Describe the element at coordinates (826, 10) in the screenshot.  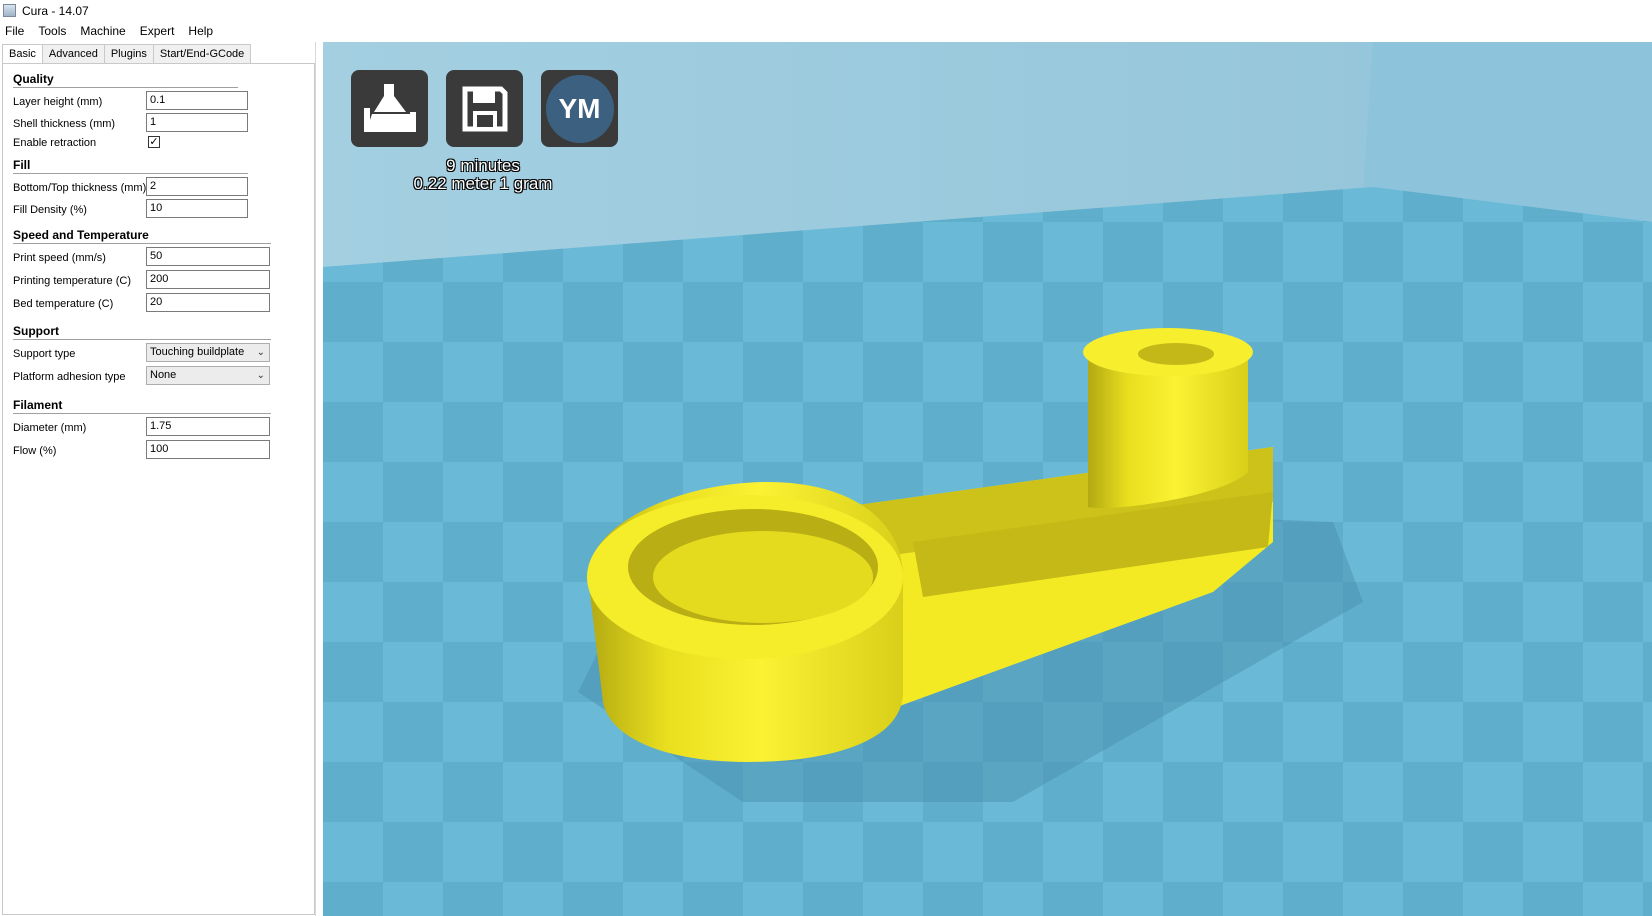
I see `title-bar: Cura - 14.07` at that location.